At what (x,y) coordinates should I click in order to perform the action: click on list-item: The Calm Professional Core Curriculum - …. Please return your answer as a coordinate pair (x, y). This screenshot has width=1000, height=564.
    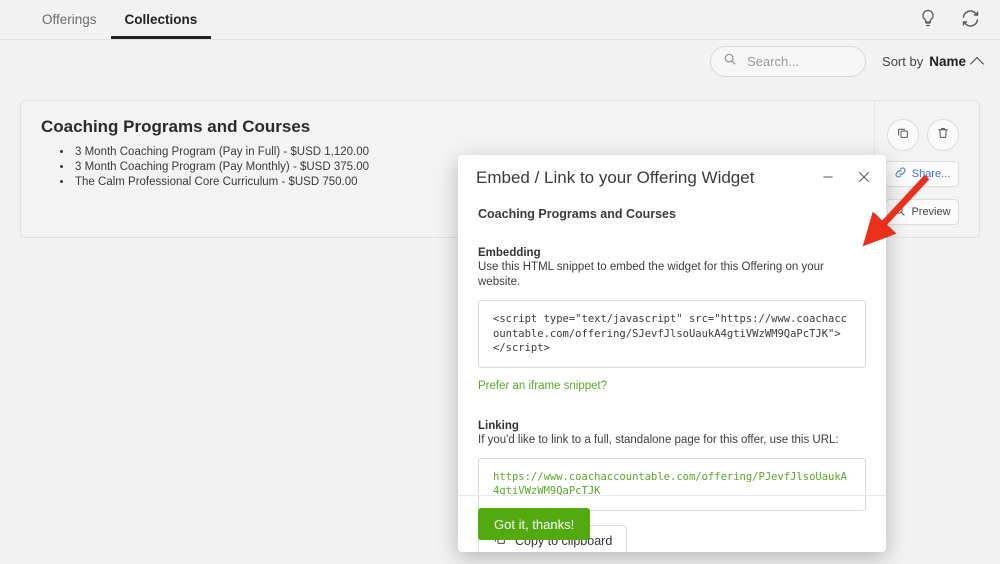
    Looking at the image, I should click on (221, 182).